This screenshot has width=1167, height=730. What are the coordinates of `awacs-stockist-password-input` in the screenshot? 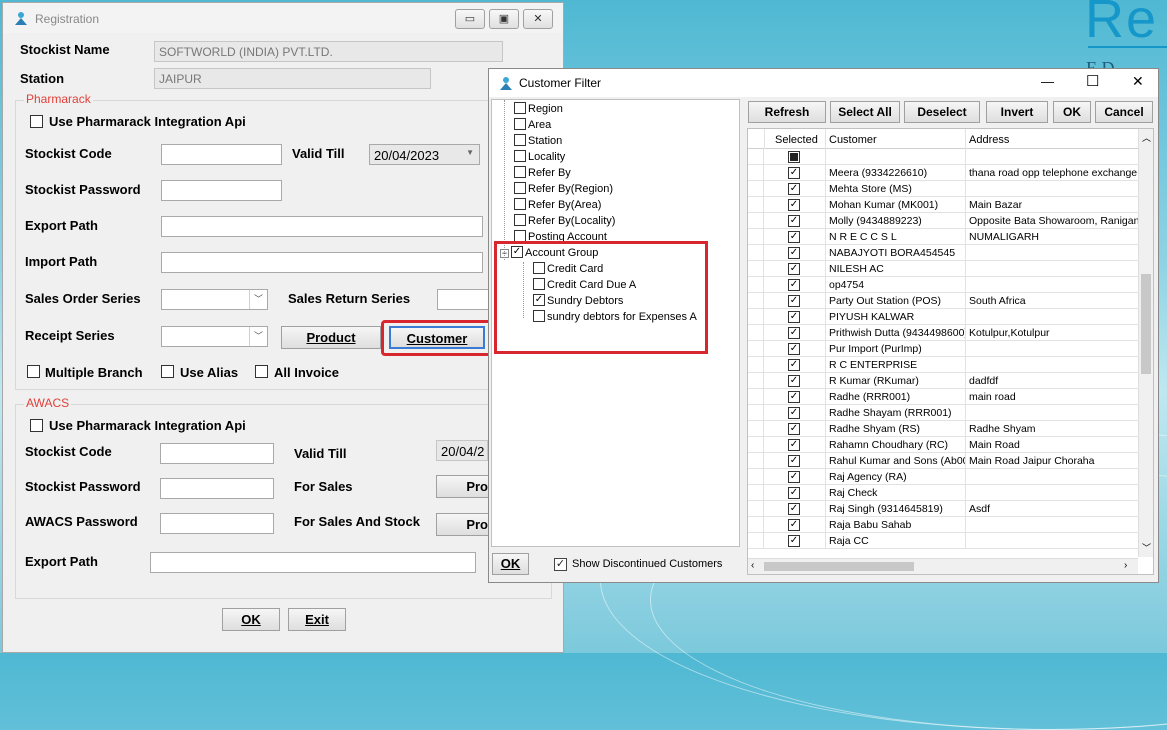 It's located at (217, 488).